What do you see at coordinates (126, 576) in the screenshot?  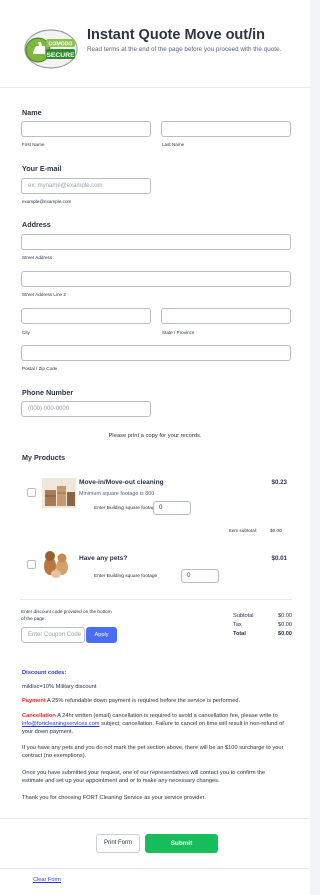 I see `product-quantity-label-pets: Enter Building square footage` at bounding box center [126, 576].